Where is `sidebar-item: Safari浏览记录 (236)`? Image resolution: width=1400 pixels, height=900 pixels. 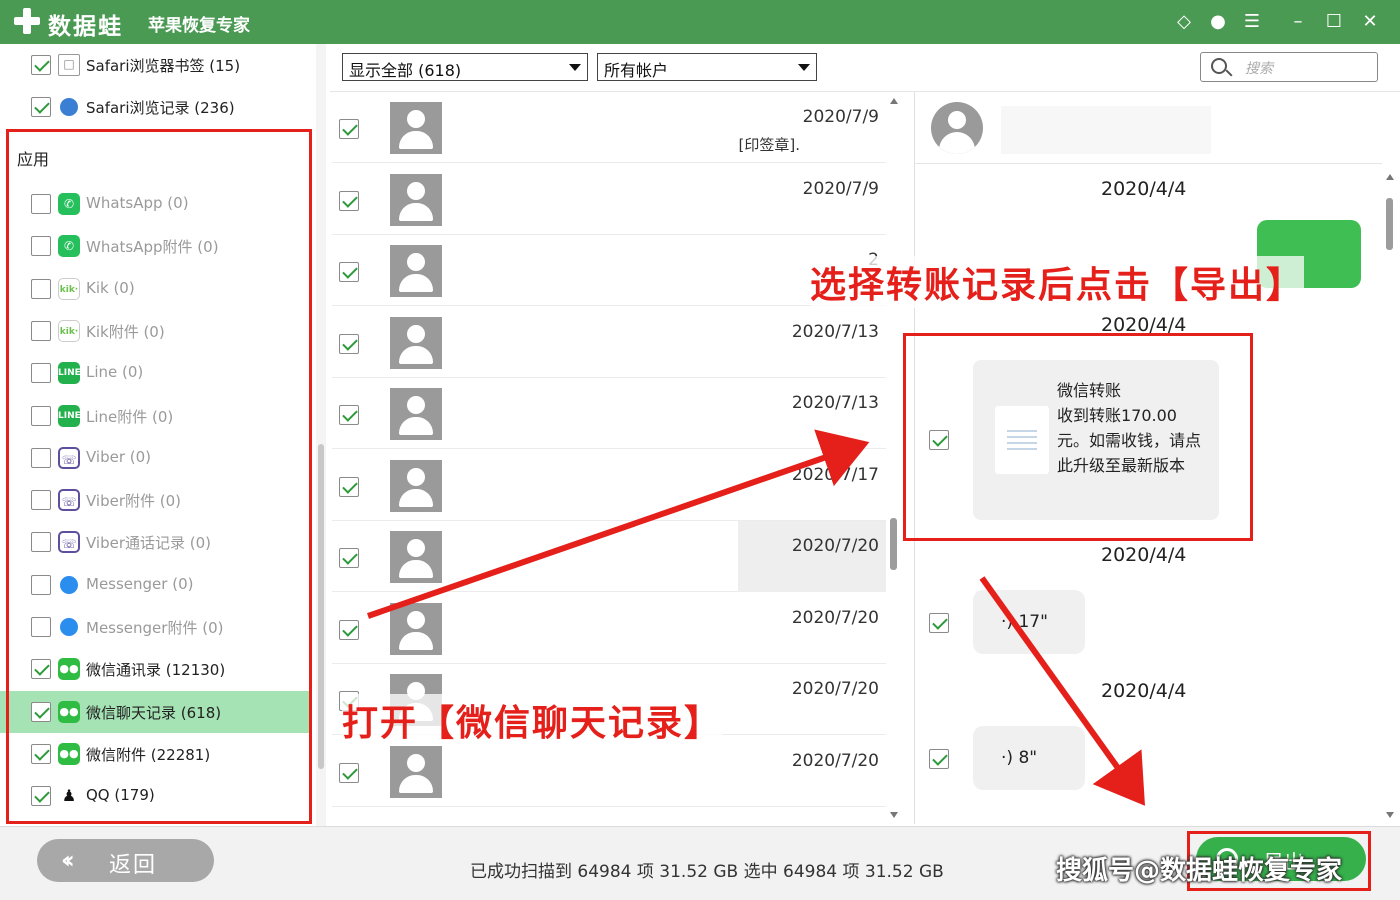
sidebar-item: Safari浏览记录 (236) is located at coordinates (155, 107).